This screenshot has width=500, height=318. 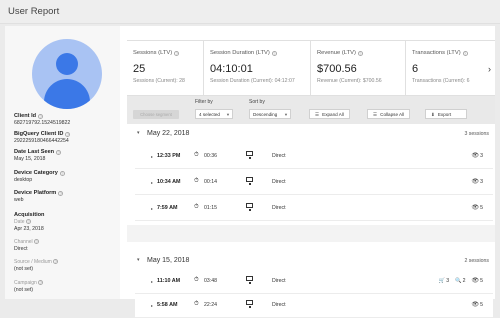 What do you see at coordinates (314, 282) in the screenshot?
I see `session-row: ▸ 11:10 AM ⏱ 03:48 Direct 🛒 3 🔍 2 👁 5` at bounding box center [314, 282].